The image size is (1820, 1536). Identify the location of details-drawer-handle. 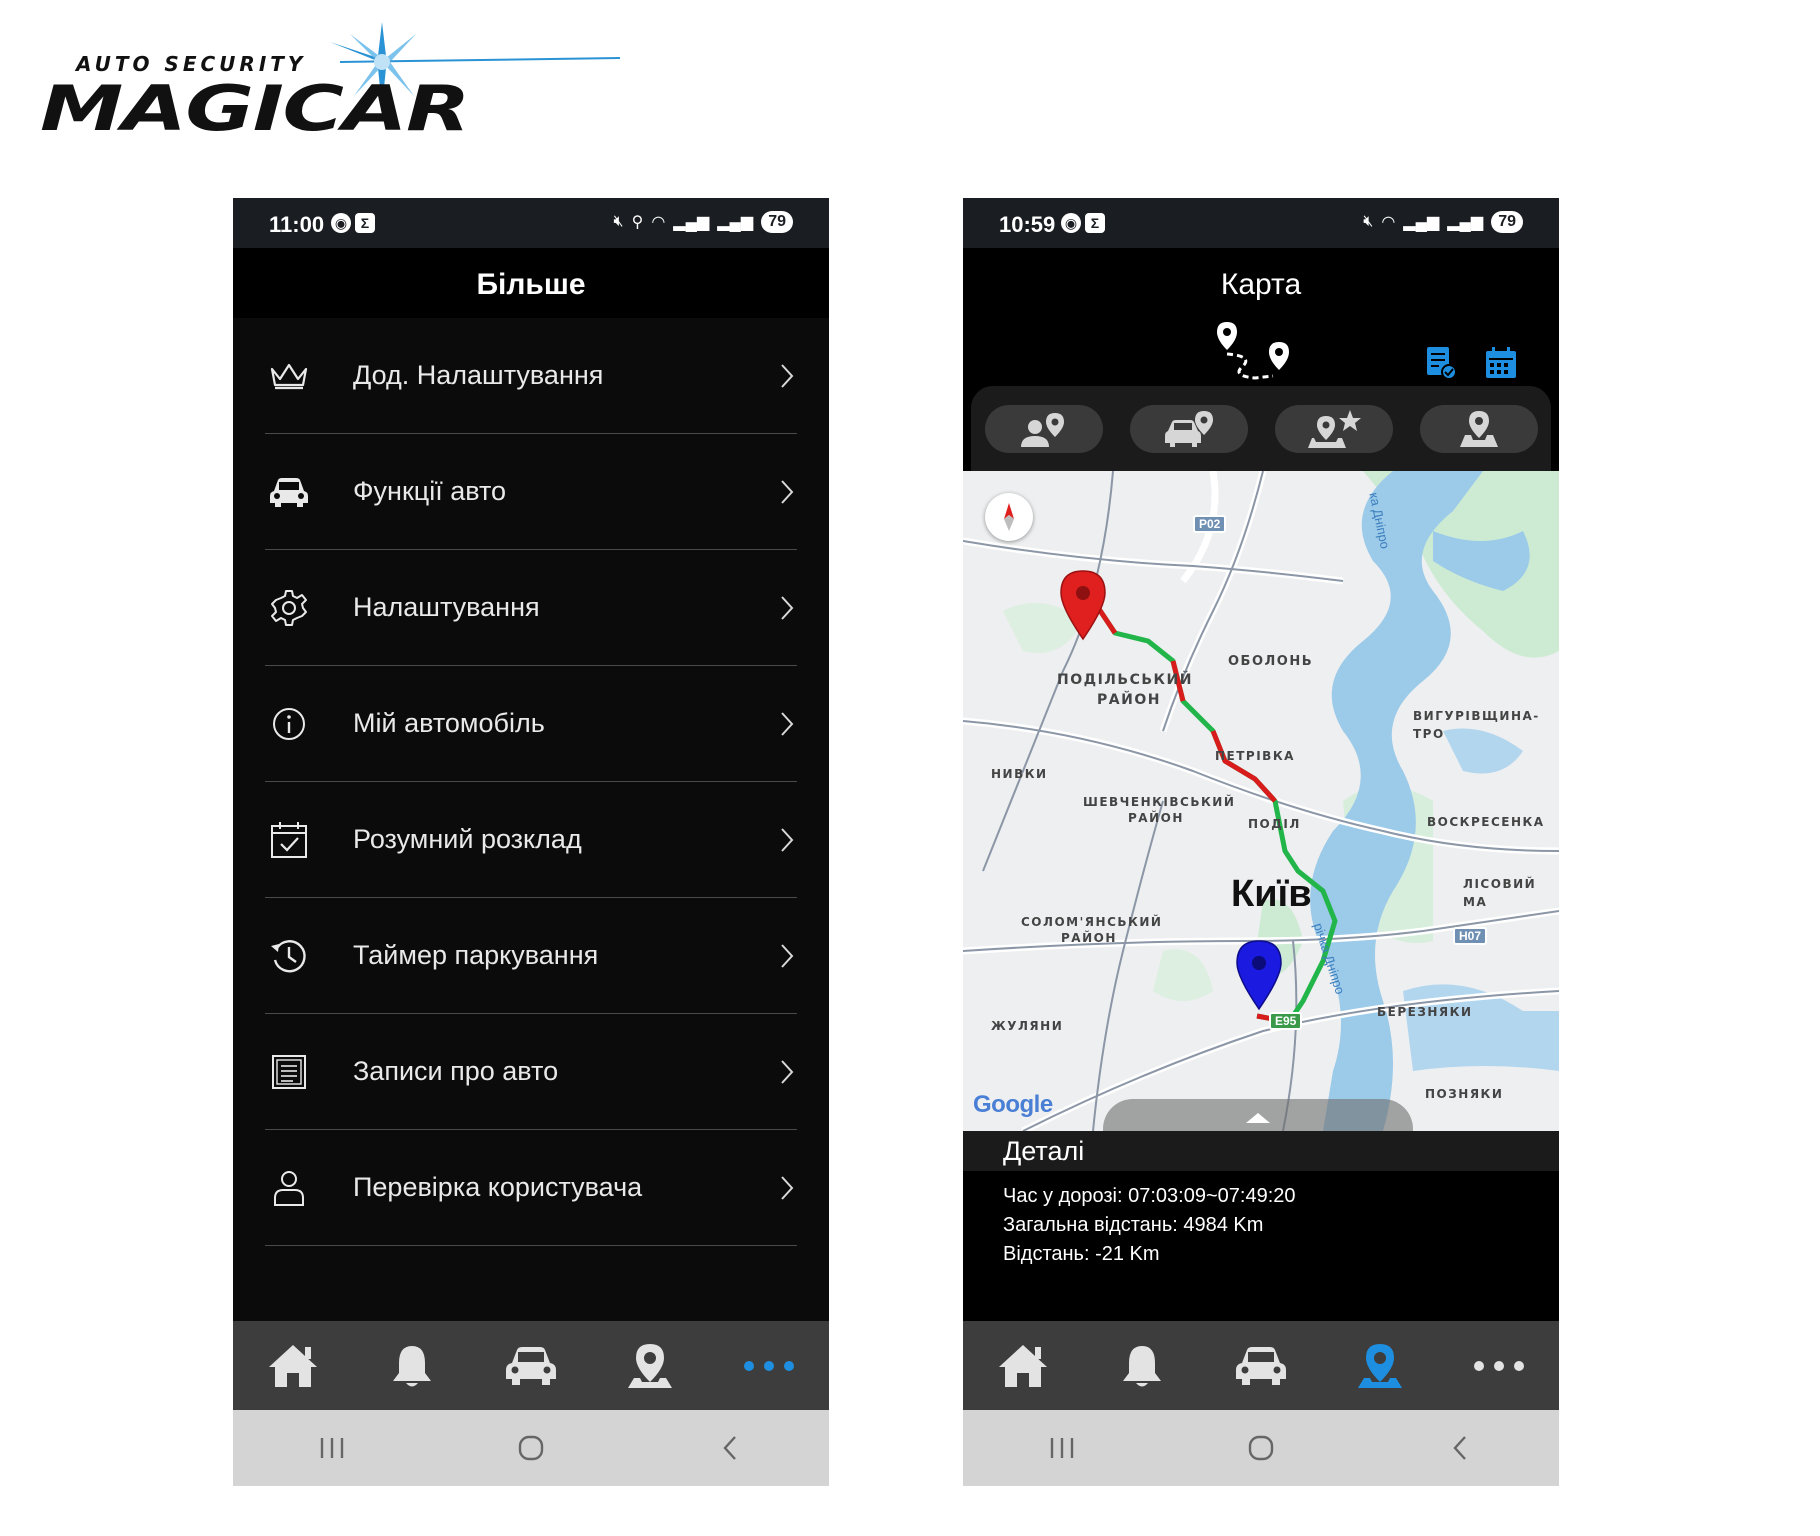
(1258, 1115).